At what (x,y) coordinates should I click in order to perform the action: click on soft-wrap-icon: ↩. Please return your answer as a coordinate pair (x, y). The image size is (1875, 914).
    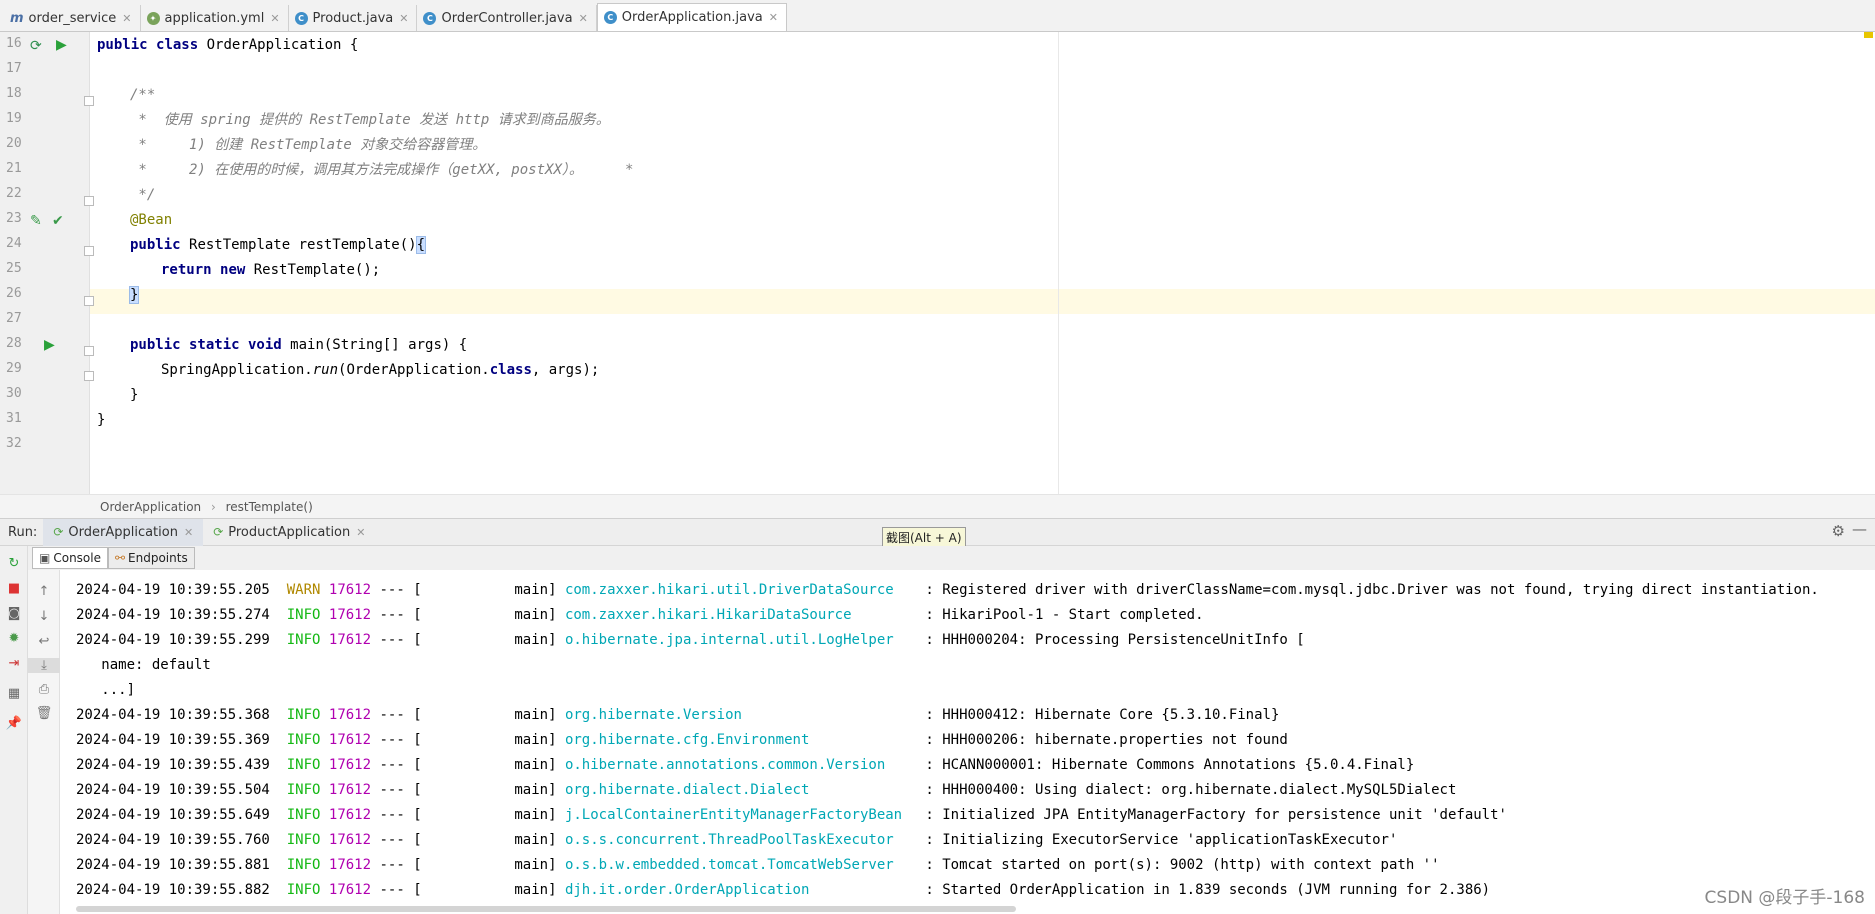
    Looking at the image, I should click on (44, 641).